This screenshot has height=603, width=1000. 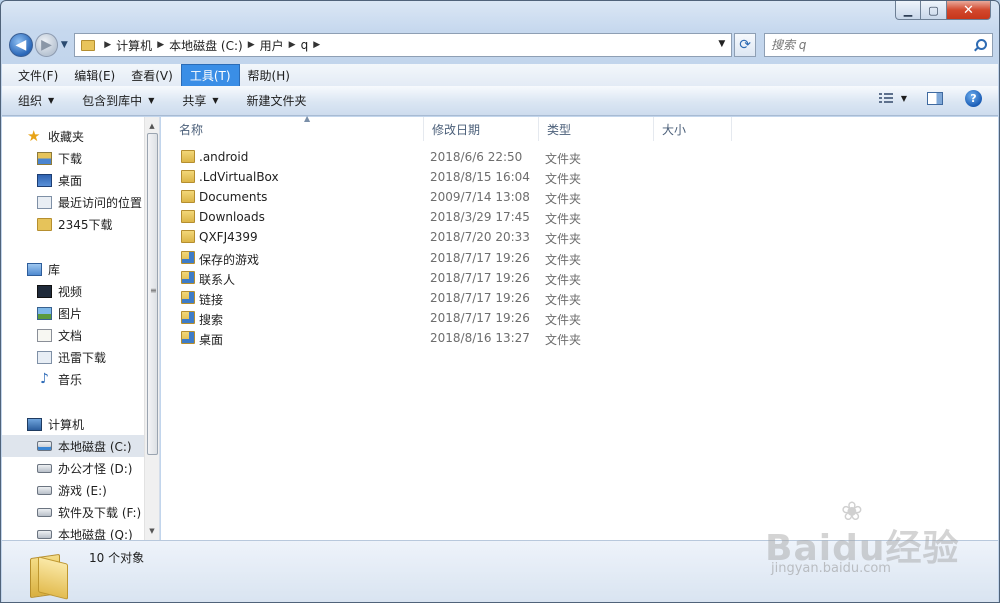 I want to click on file-date: 2018/3/29 17:45, so click(x=480, y=217).